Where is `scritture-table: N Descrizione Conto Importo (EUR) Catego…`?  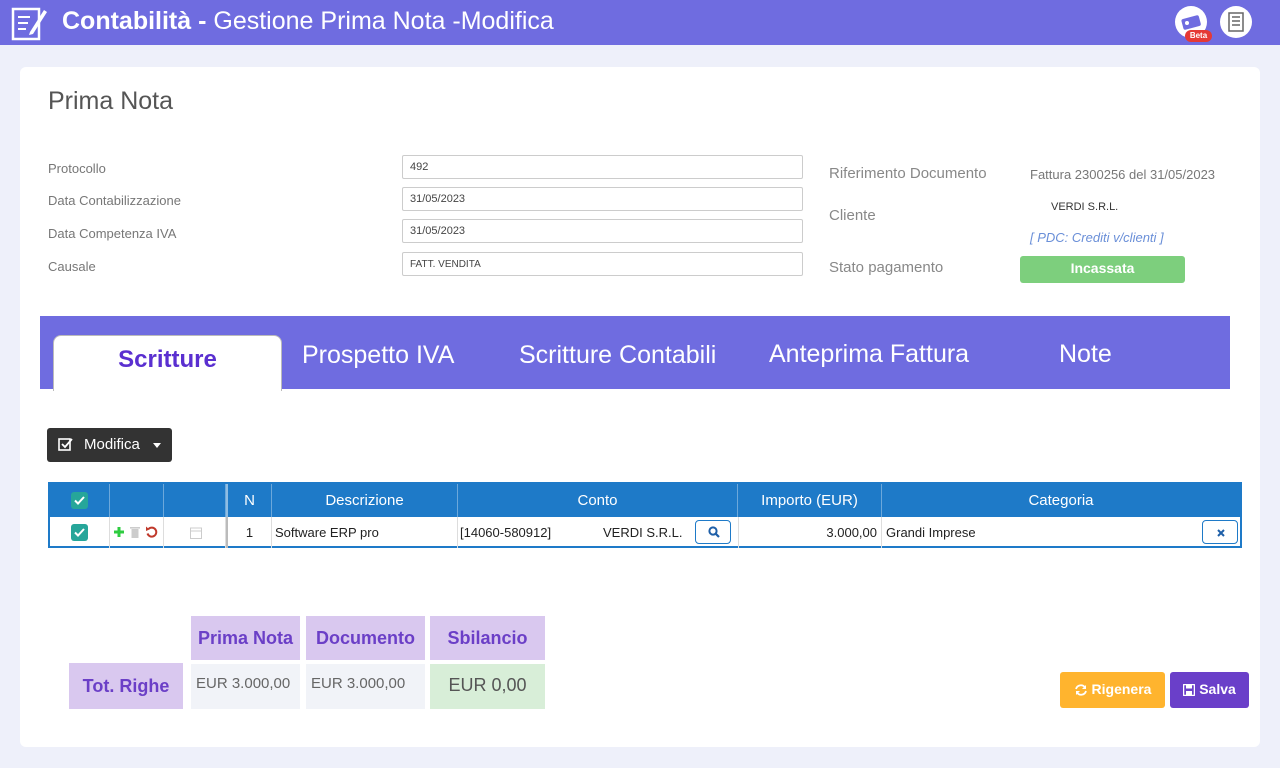
scritture-table: N Descrizione Conto Importo (EUR) Catego… is located at coordinates (645, 515).